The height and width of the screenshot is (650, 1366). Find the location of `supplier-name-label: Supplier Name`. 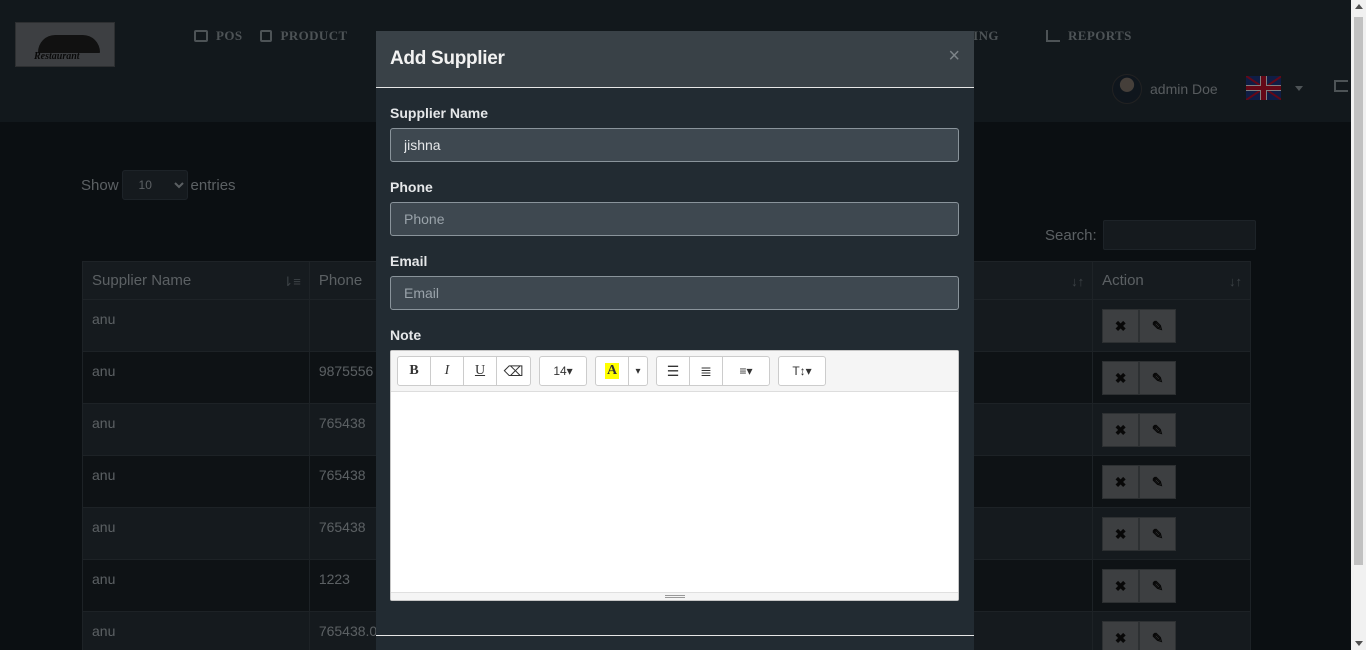

supplier-name-label: Supplier Name is located at coordinates (439, 113).